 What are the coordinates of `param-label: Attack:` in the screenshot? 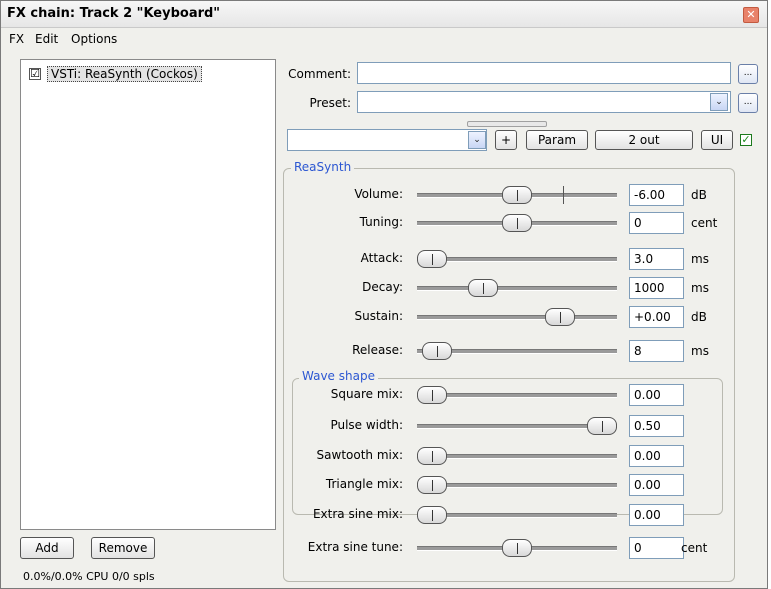 It's located at (381, 258).